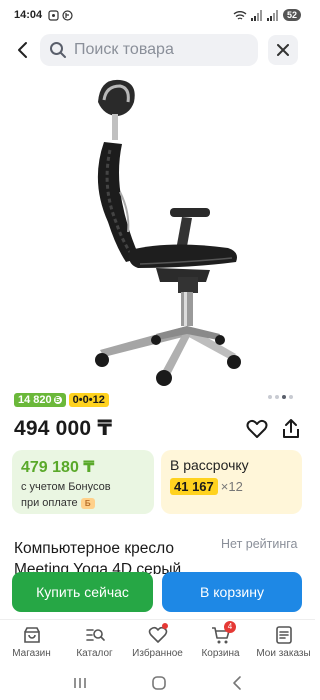  I want to click on nav-item-favorites: Избранное, so click(157, 642).